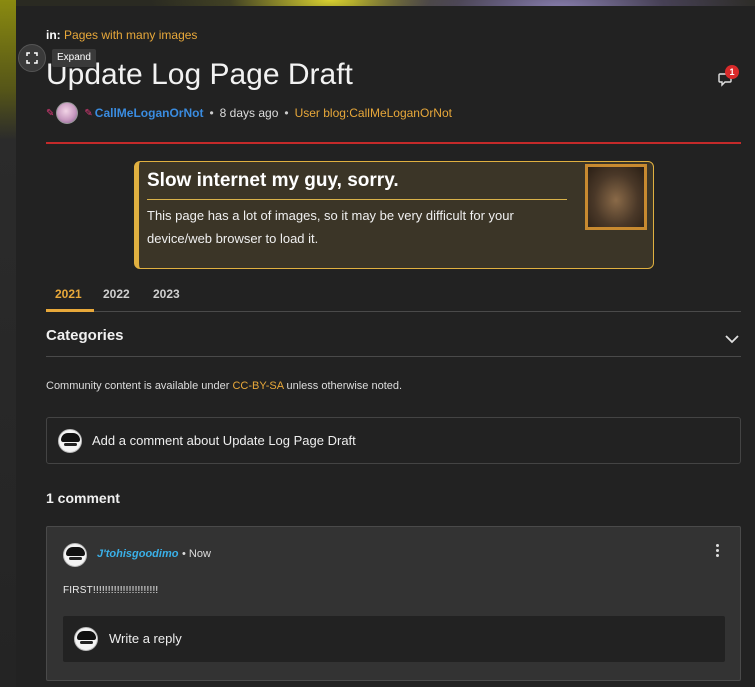 The image size is (755, 687). What do you see at coordinates (74, 58) in the screenshot?
I see `expand-tooltip: Expand` at bounding box center [74, 58].